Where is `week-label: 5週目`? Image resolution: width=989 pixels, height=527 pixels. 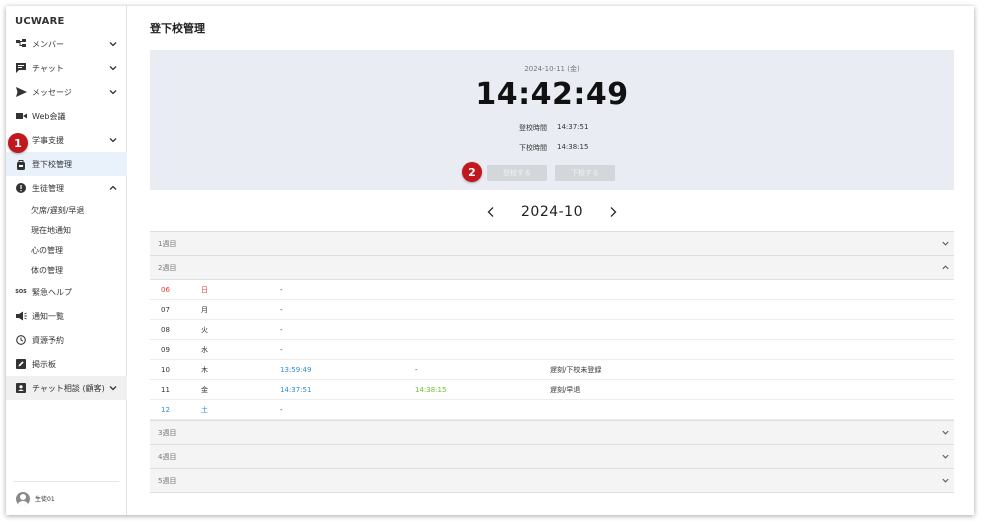 week-label: 5週目 is located at coordinates (167, 480).